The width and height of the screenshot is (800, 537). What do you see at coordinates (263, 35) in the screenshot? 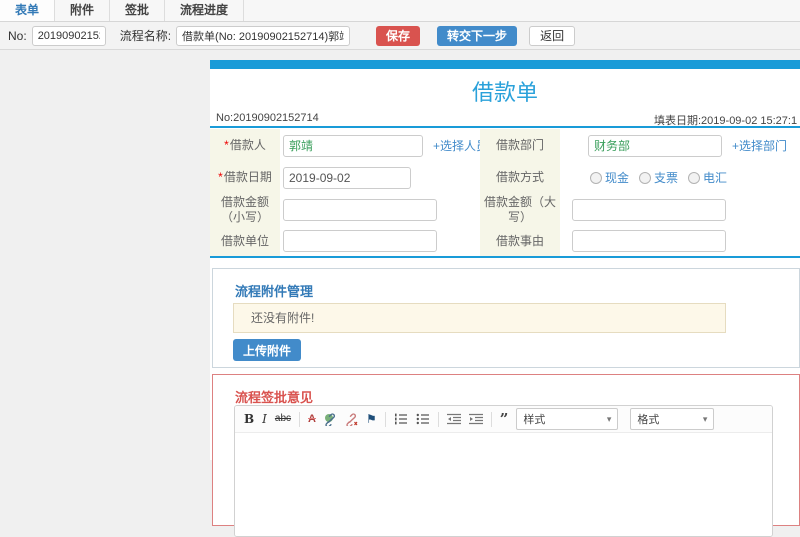
I see `process-name-input` at bounding box center [263, 35].